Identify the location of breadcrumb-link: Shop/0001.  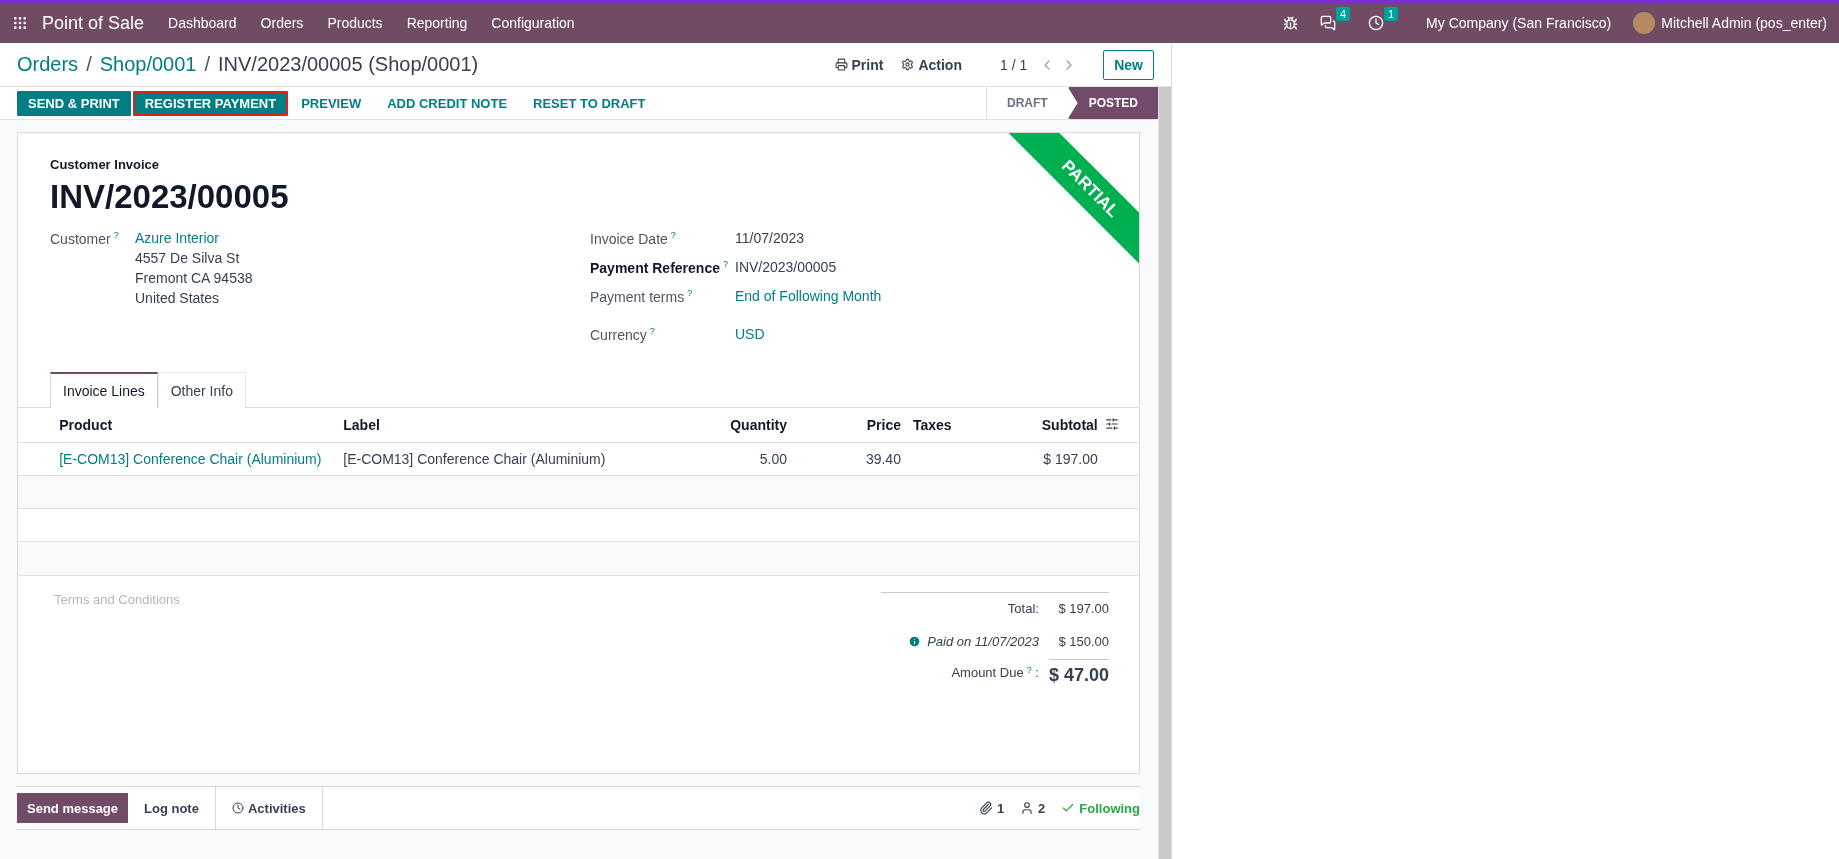
(148, 64).